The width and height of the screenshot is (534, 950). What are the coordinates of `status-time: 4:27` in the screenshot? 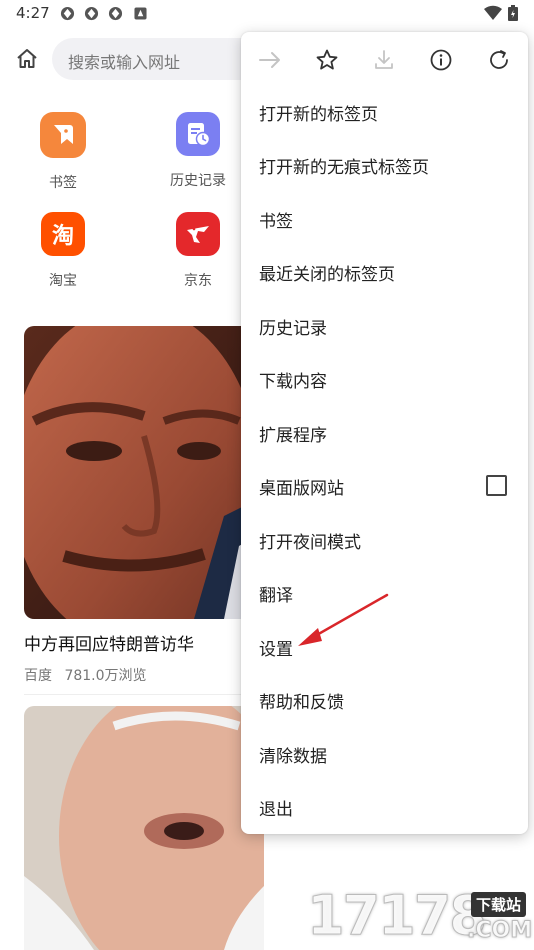 It's located at (33, 13).